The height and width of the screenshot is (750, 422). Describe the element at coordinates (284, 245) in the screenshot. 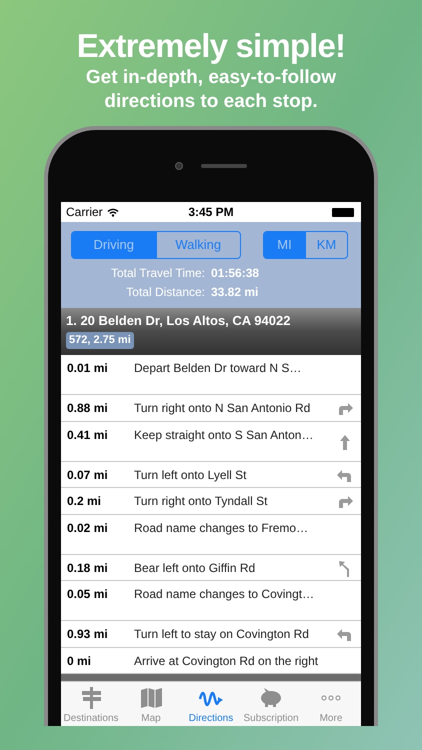

I see `unit-tab: MI` at that location.